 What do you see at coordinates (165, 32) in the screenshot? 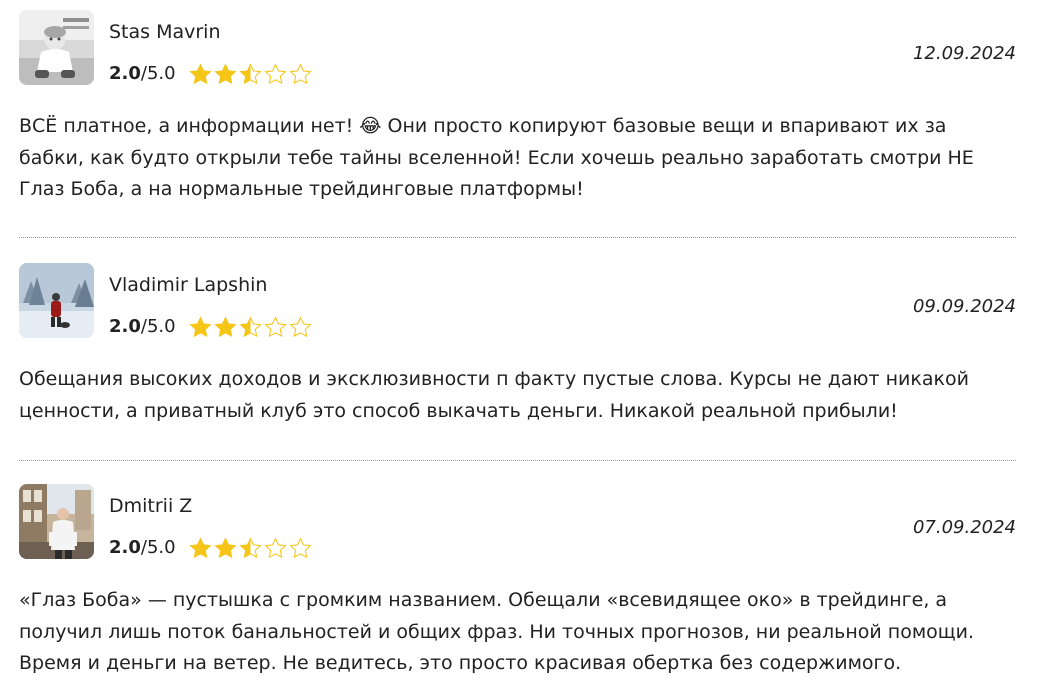
I see `author-name: Stas Mavrin` at bounding box center [165, 32].